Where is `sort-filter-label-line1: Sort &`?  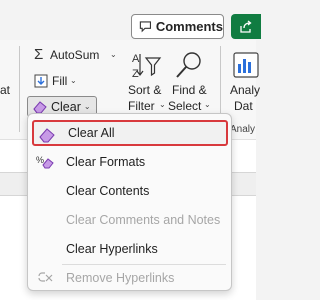
sort-filter-label-line1: Sort & is located at coordinates (145, 90).